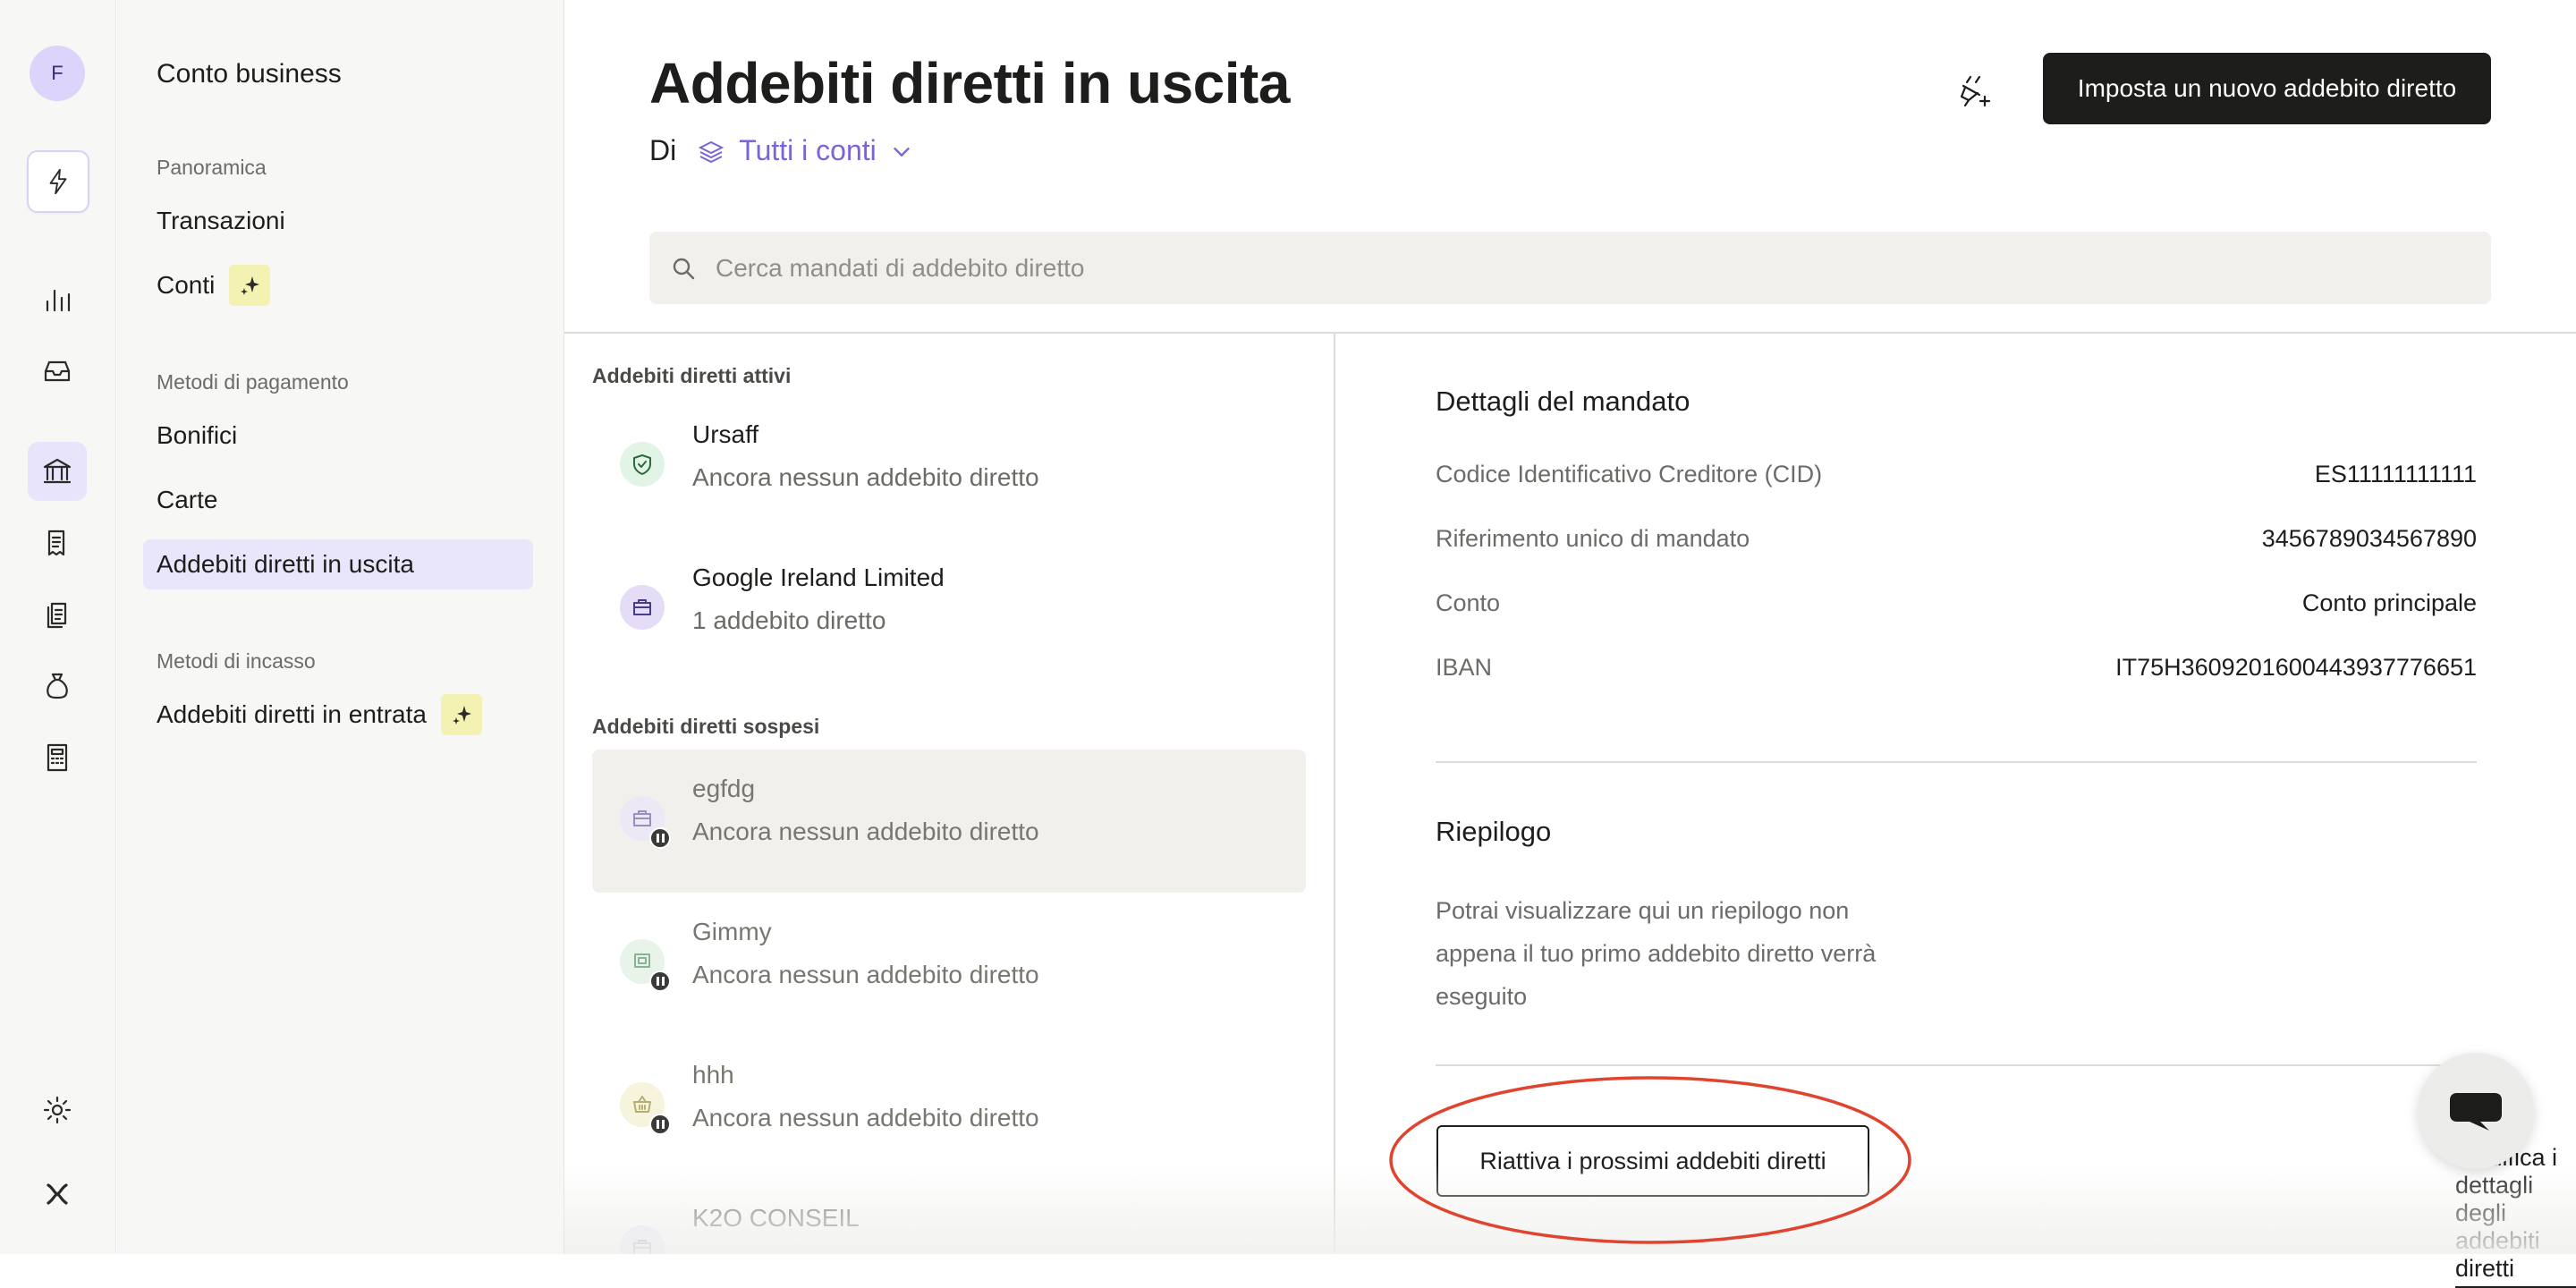 This screenshot has height=1288, width=2576. I want to click on account-filter: Di Tutti i conti, so click(781, 150).